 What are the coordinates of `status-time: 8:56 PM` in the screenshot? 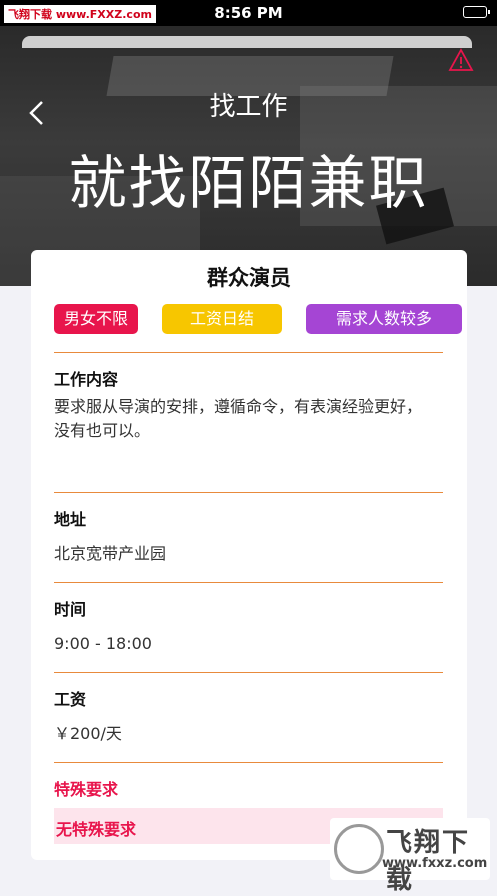 It's located at (248, 13).